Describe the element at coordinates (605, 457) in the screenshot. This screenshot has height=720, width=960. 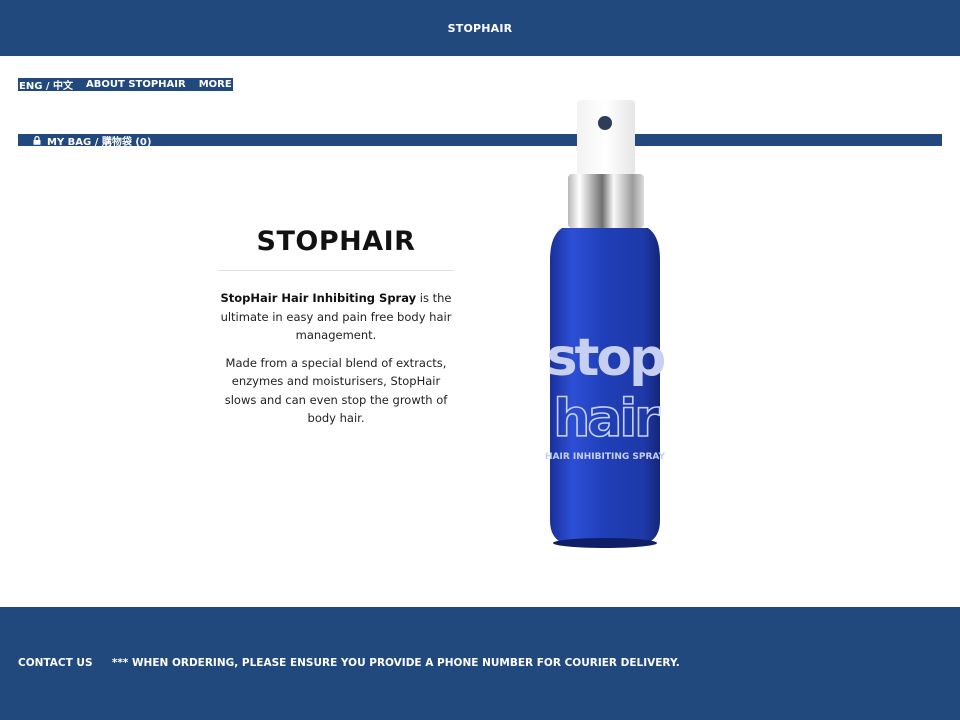
I see `bottle-text-subtitle: HAIR INHIBITING SPRAY` at that location.